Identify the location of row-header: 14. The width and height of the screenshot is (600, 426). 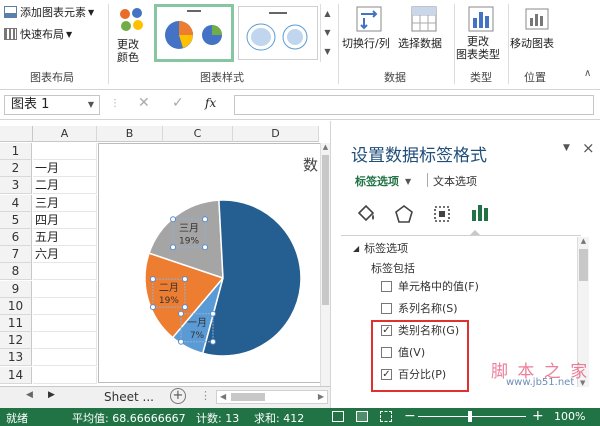
(16, 375).